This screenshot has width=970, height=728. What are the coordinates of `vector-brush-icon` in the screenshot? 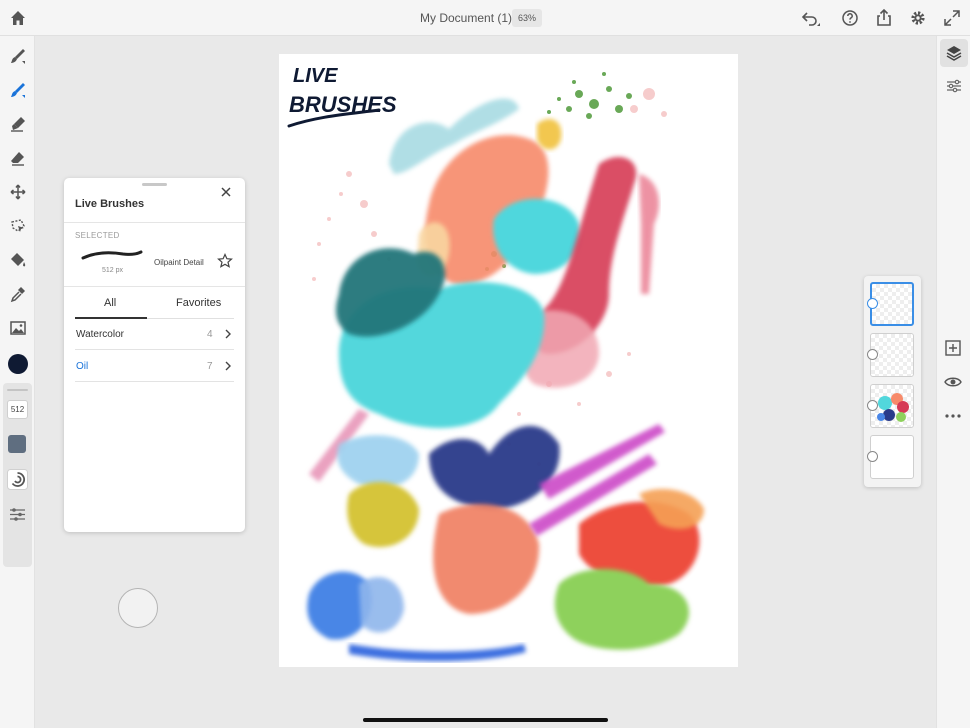 It's located at (18, 124).